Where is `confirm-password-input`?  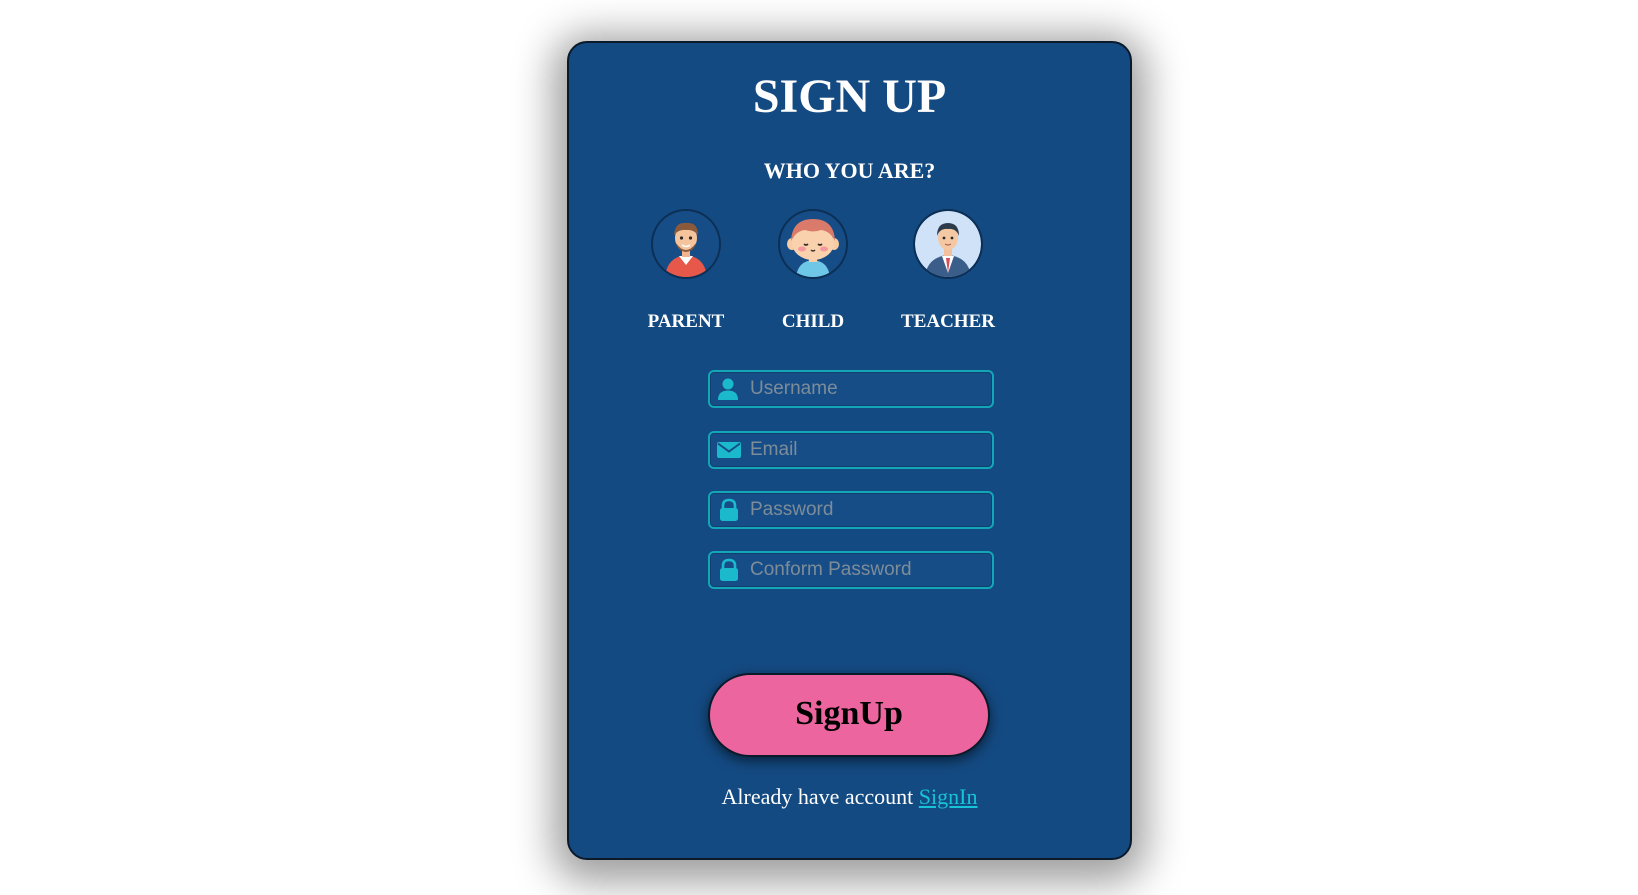
confirm-password-input is located at coordinates (868, 570).